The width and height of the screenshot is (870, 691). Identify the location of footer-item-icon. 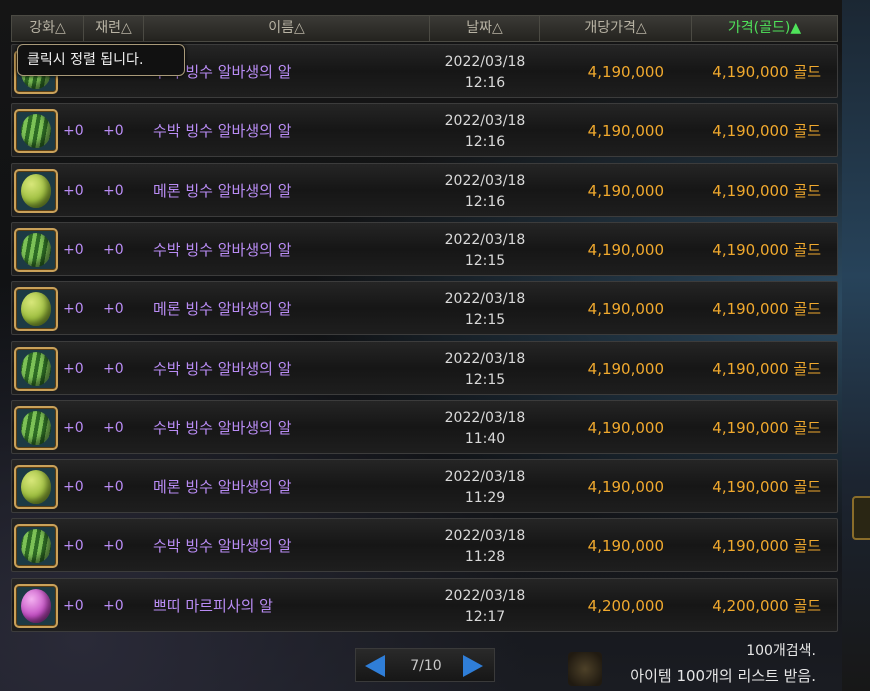
(585, 669).